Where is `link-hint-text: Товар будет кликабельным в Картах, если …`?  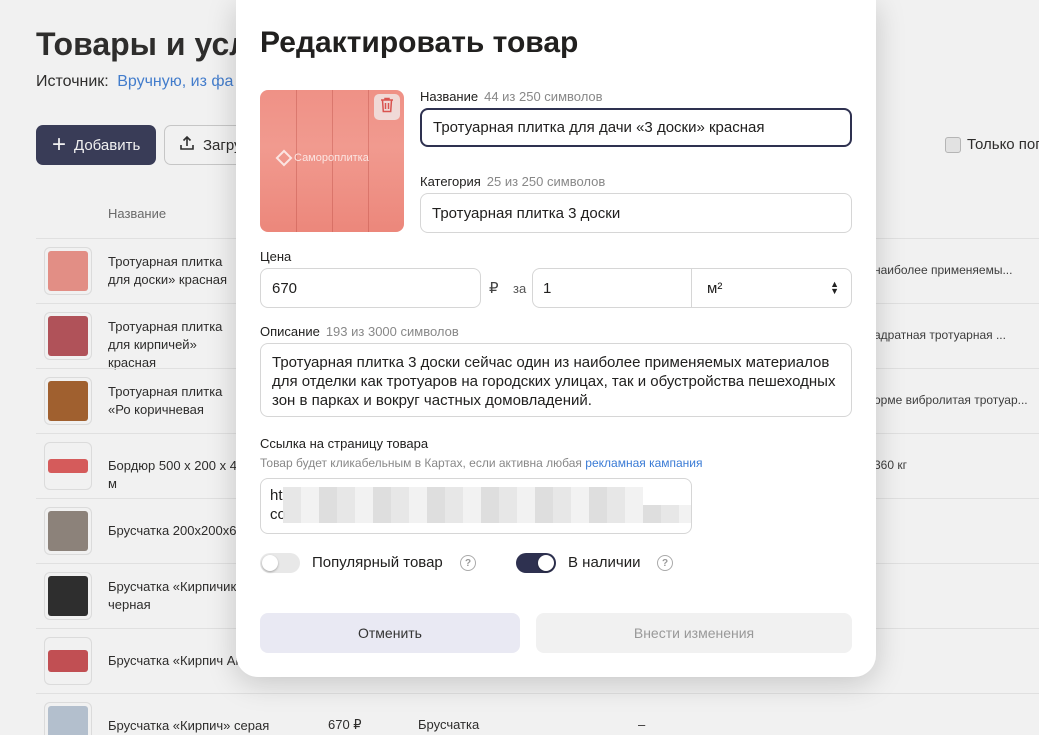 link-hint-text: Товар будет кликабельным в Картах, если … is located at coordinates (421, 463).